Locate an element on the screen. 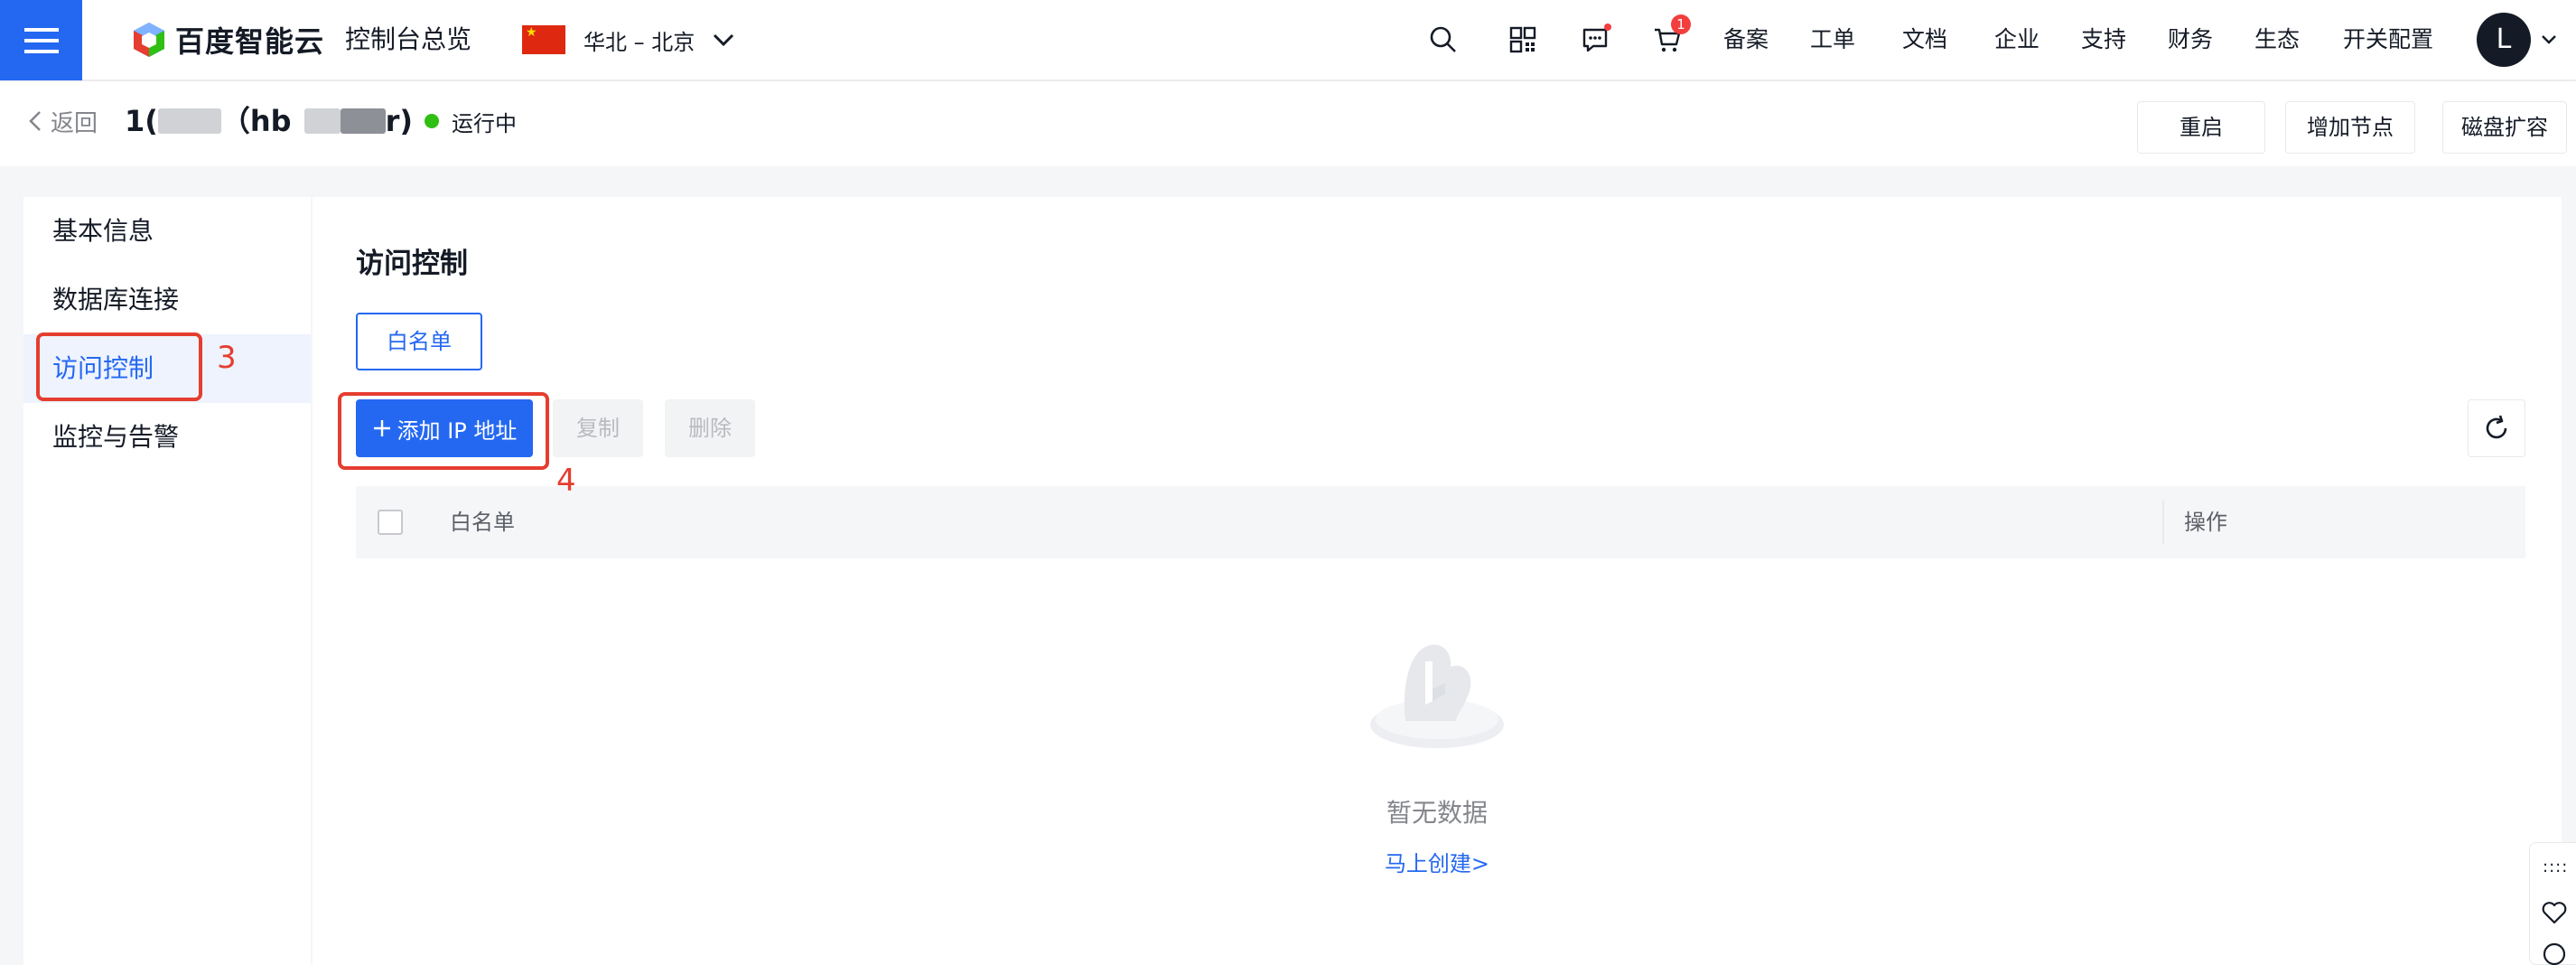 The width and height of the screenshot is (2576, 965). refresh-icon is located at coordinates (2496, 427).